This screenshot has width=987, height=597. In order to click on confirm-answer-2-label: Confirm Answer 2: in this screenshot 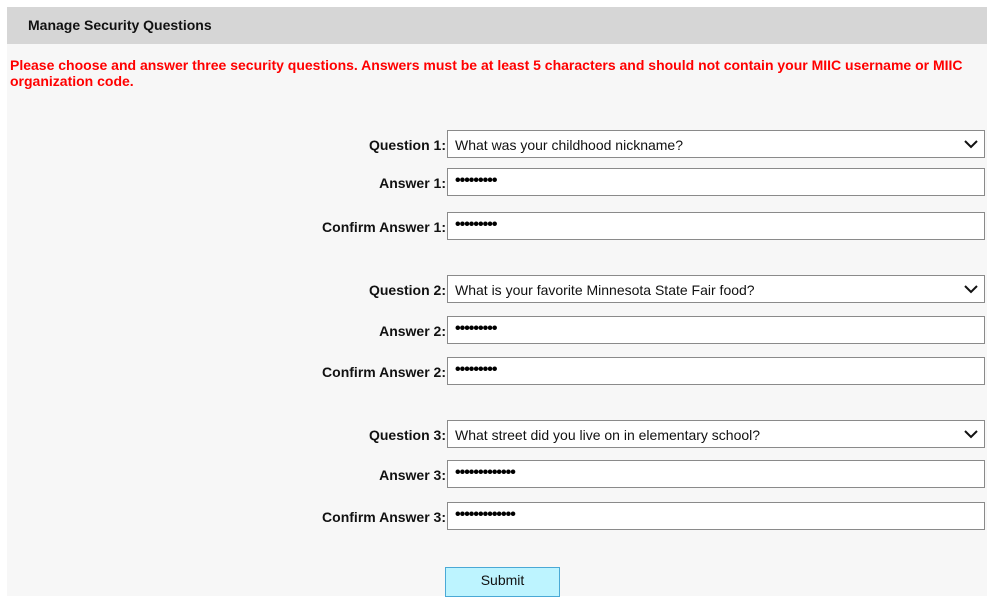, I will do `click(384, 372)`.